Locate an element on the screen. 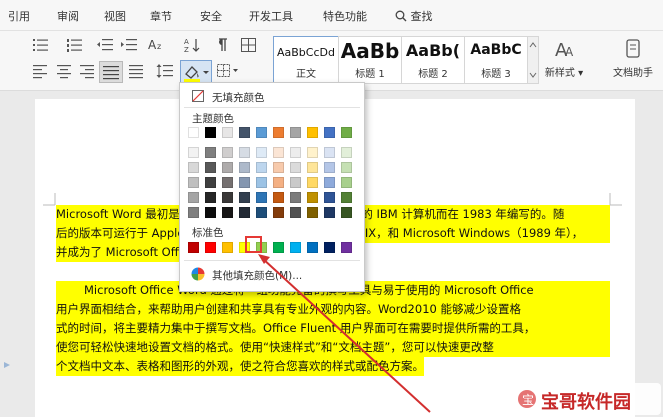 This screenshot has height=417, width=663. document-assistant-button: 文档助手 is located at coordinates (633, 60).